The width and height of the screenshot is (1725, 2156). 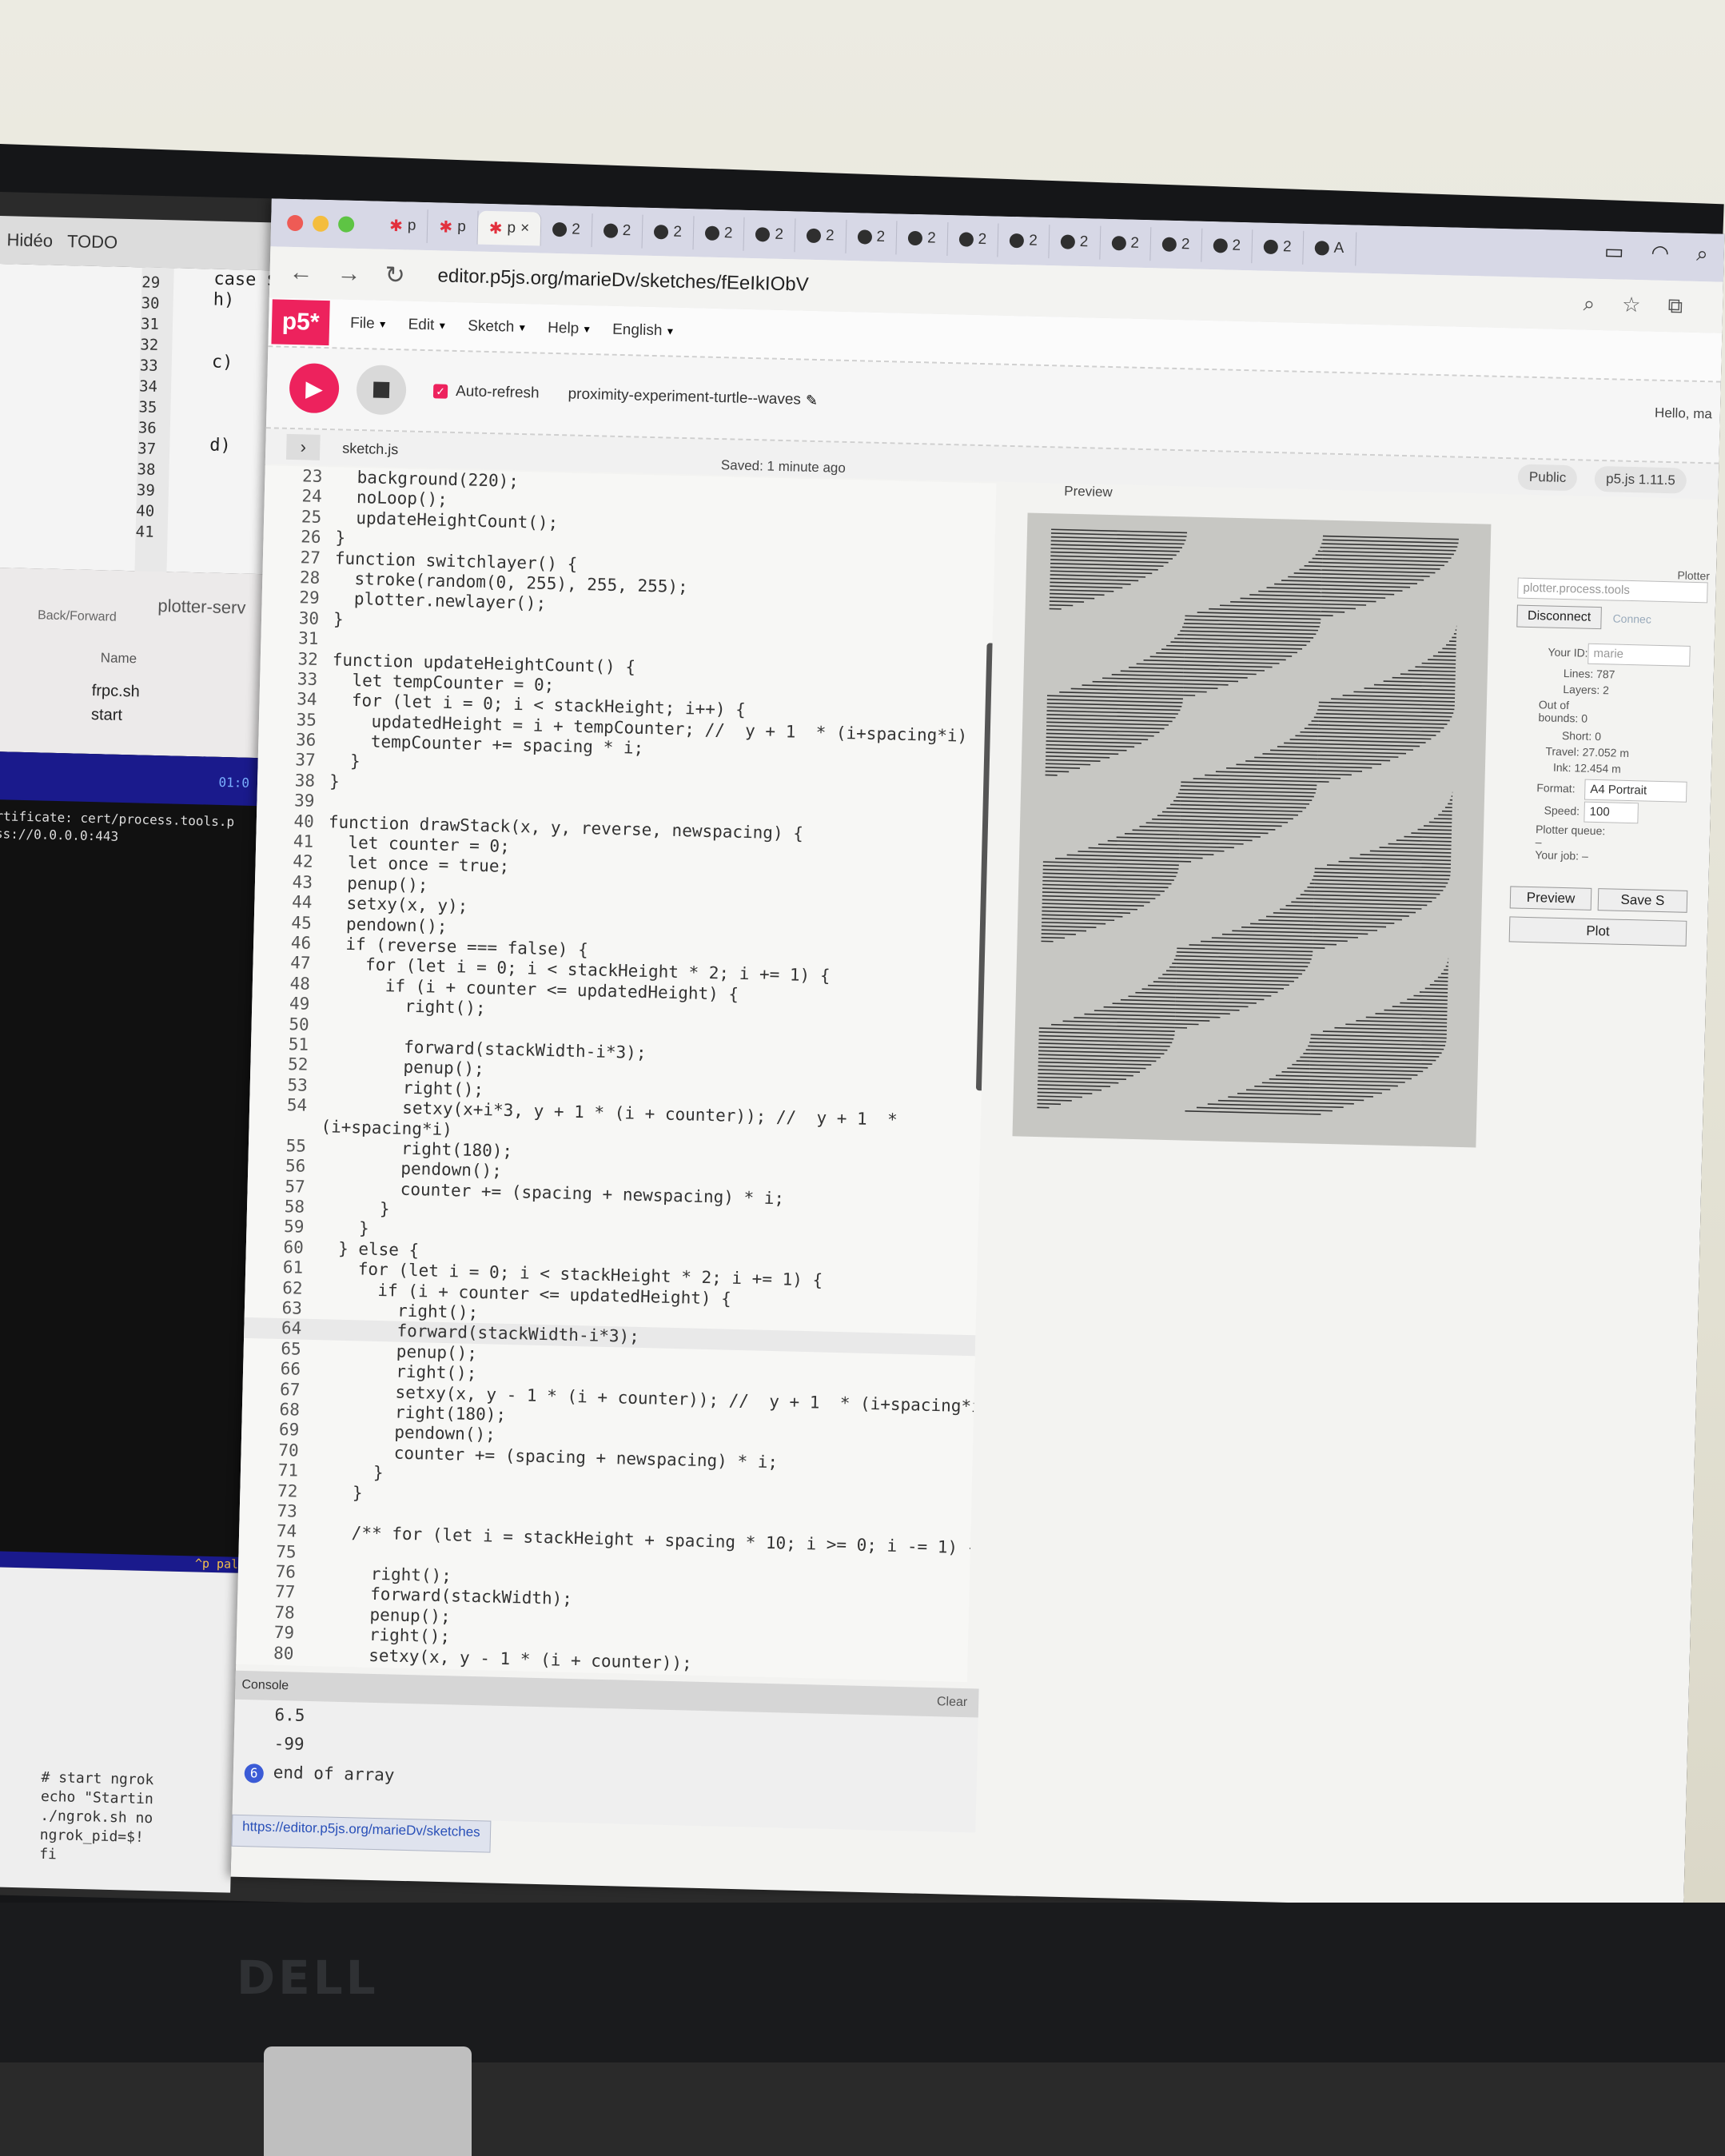 I want to click on search-icon: ⌕, so click(x=1702, y=254).